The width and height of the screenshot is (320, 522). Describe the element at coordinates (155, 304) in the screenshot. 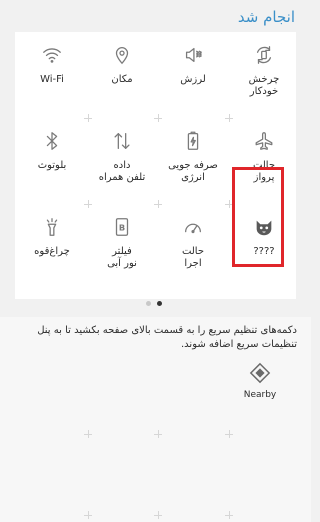

I see `page-indicator` at that location.